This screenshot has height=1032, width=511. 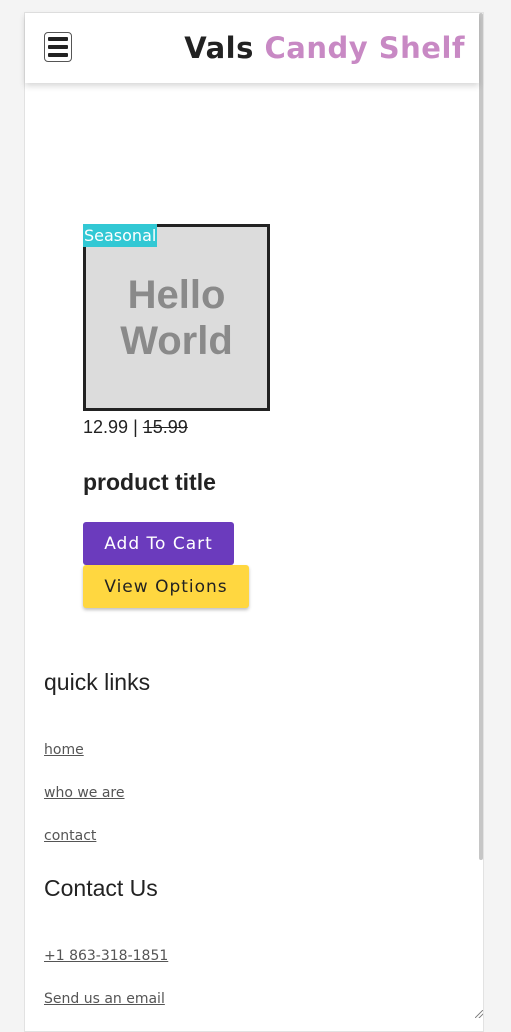 What do you see at coordinates (104, 999) in the screenshot?
I see `email-link: Send us an email` at bounding box center [104, 999].